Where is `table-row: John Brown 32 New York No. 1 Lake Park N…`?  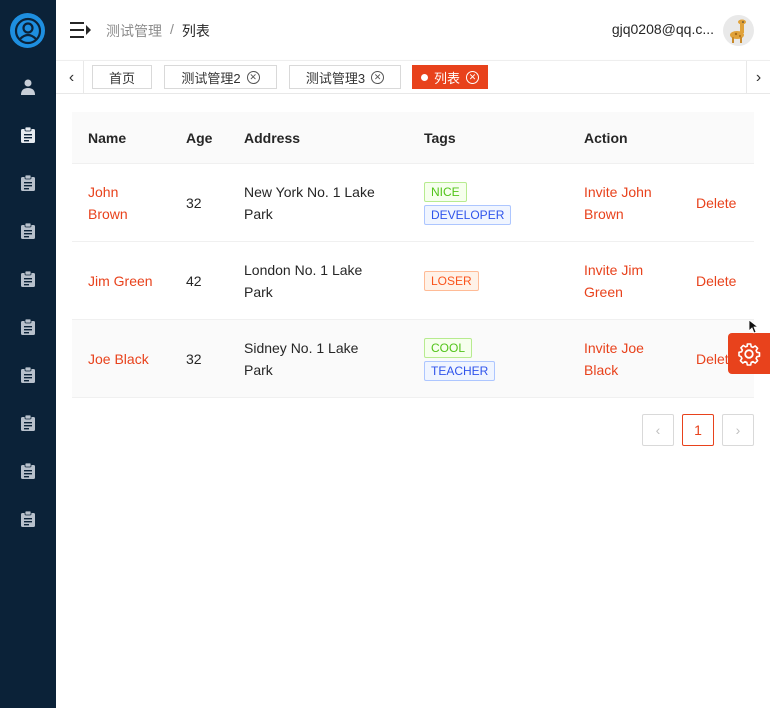
table-row: John Brown 32 New York No. 1 Lake Park N… is located at coordinates (413, 203).